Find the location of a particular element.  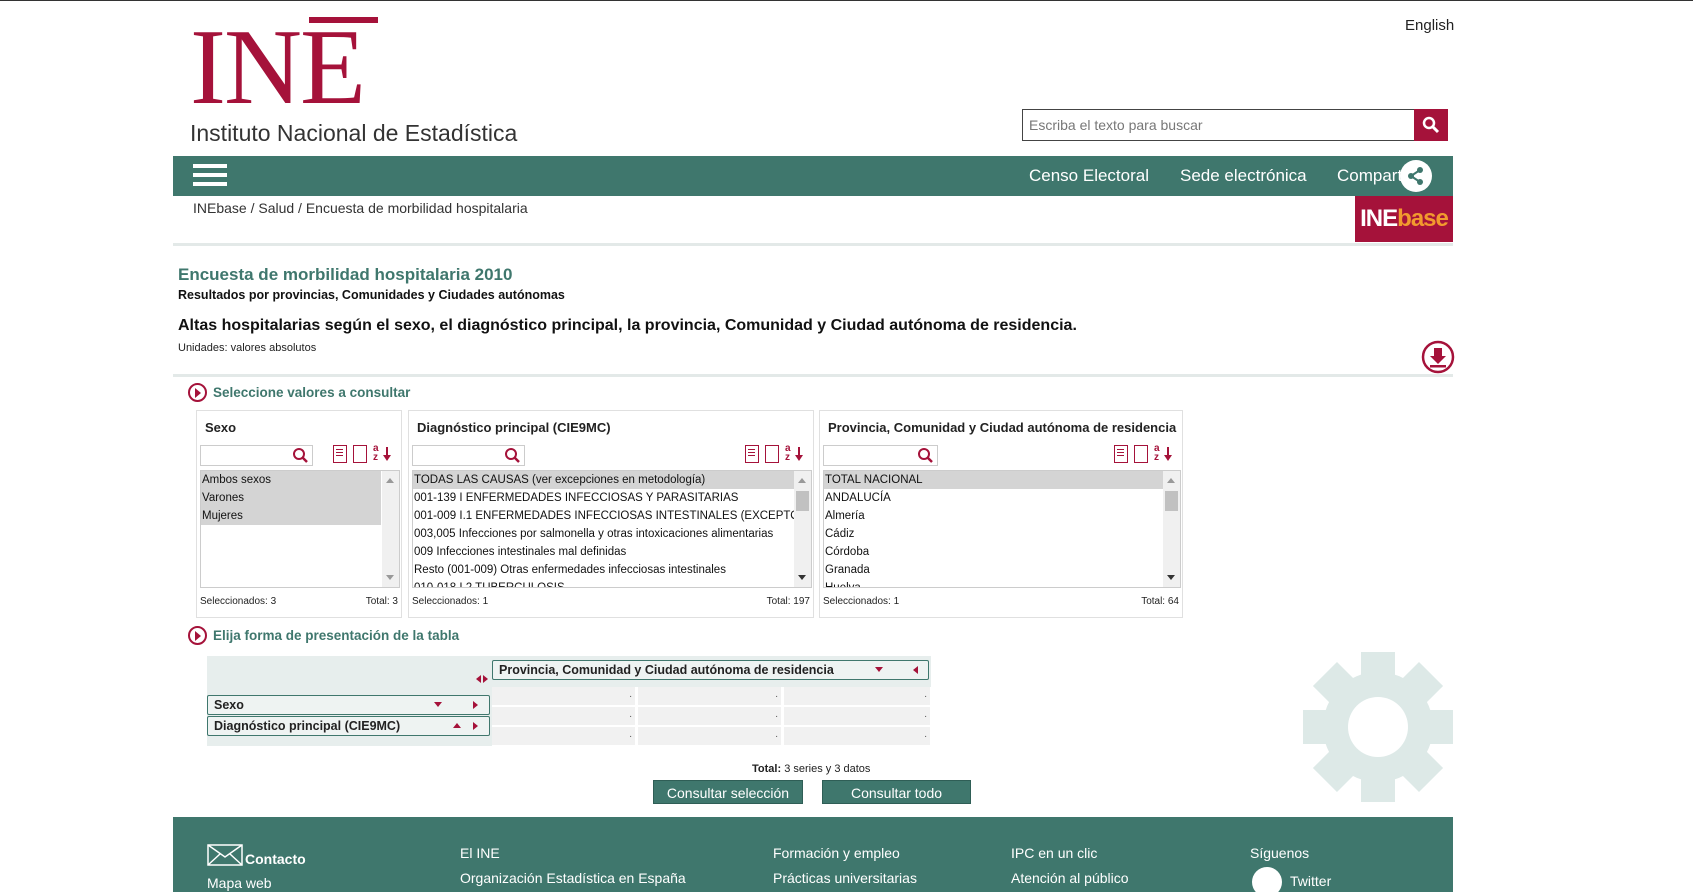

twitter-icon is located at coordinates (1267, 879).